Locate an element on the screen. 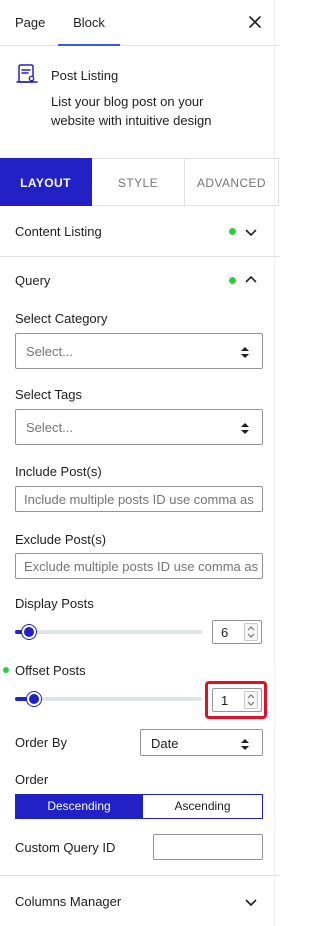 The width and height of the screenshot is (320, 926). display-posts-label: Display Posts is located at coordinates (54, 603).